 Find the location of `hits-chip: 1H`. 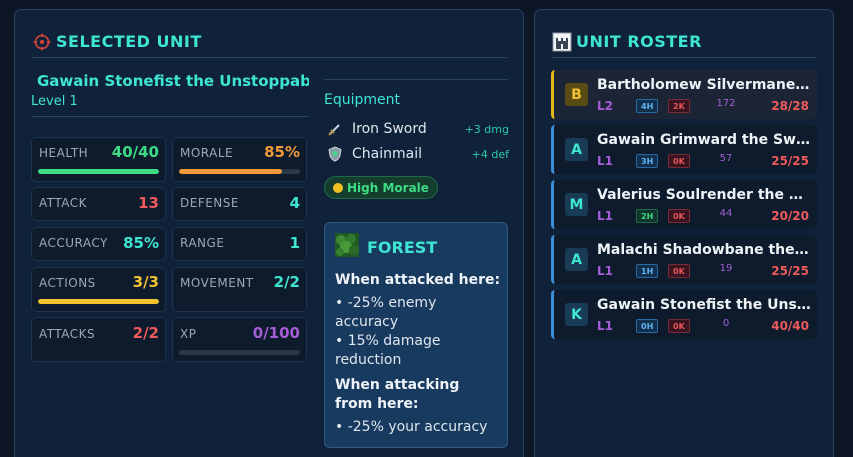

hits-chip: 1H is located at coordinates (647, 271).